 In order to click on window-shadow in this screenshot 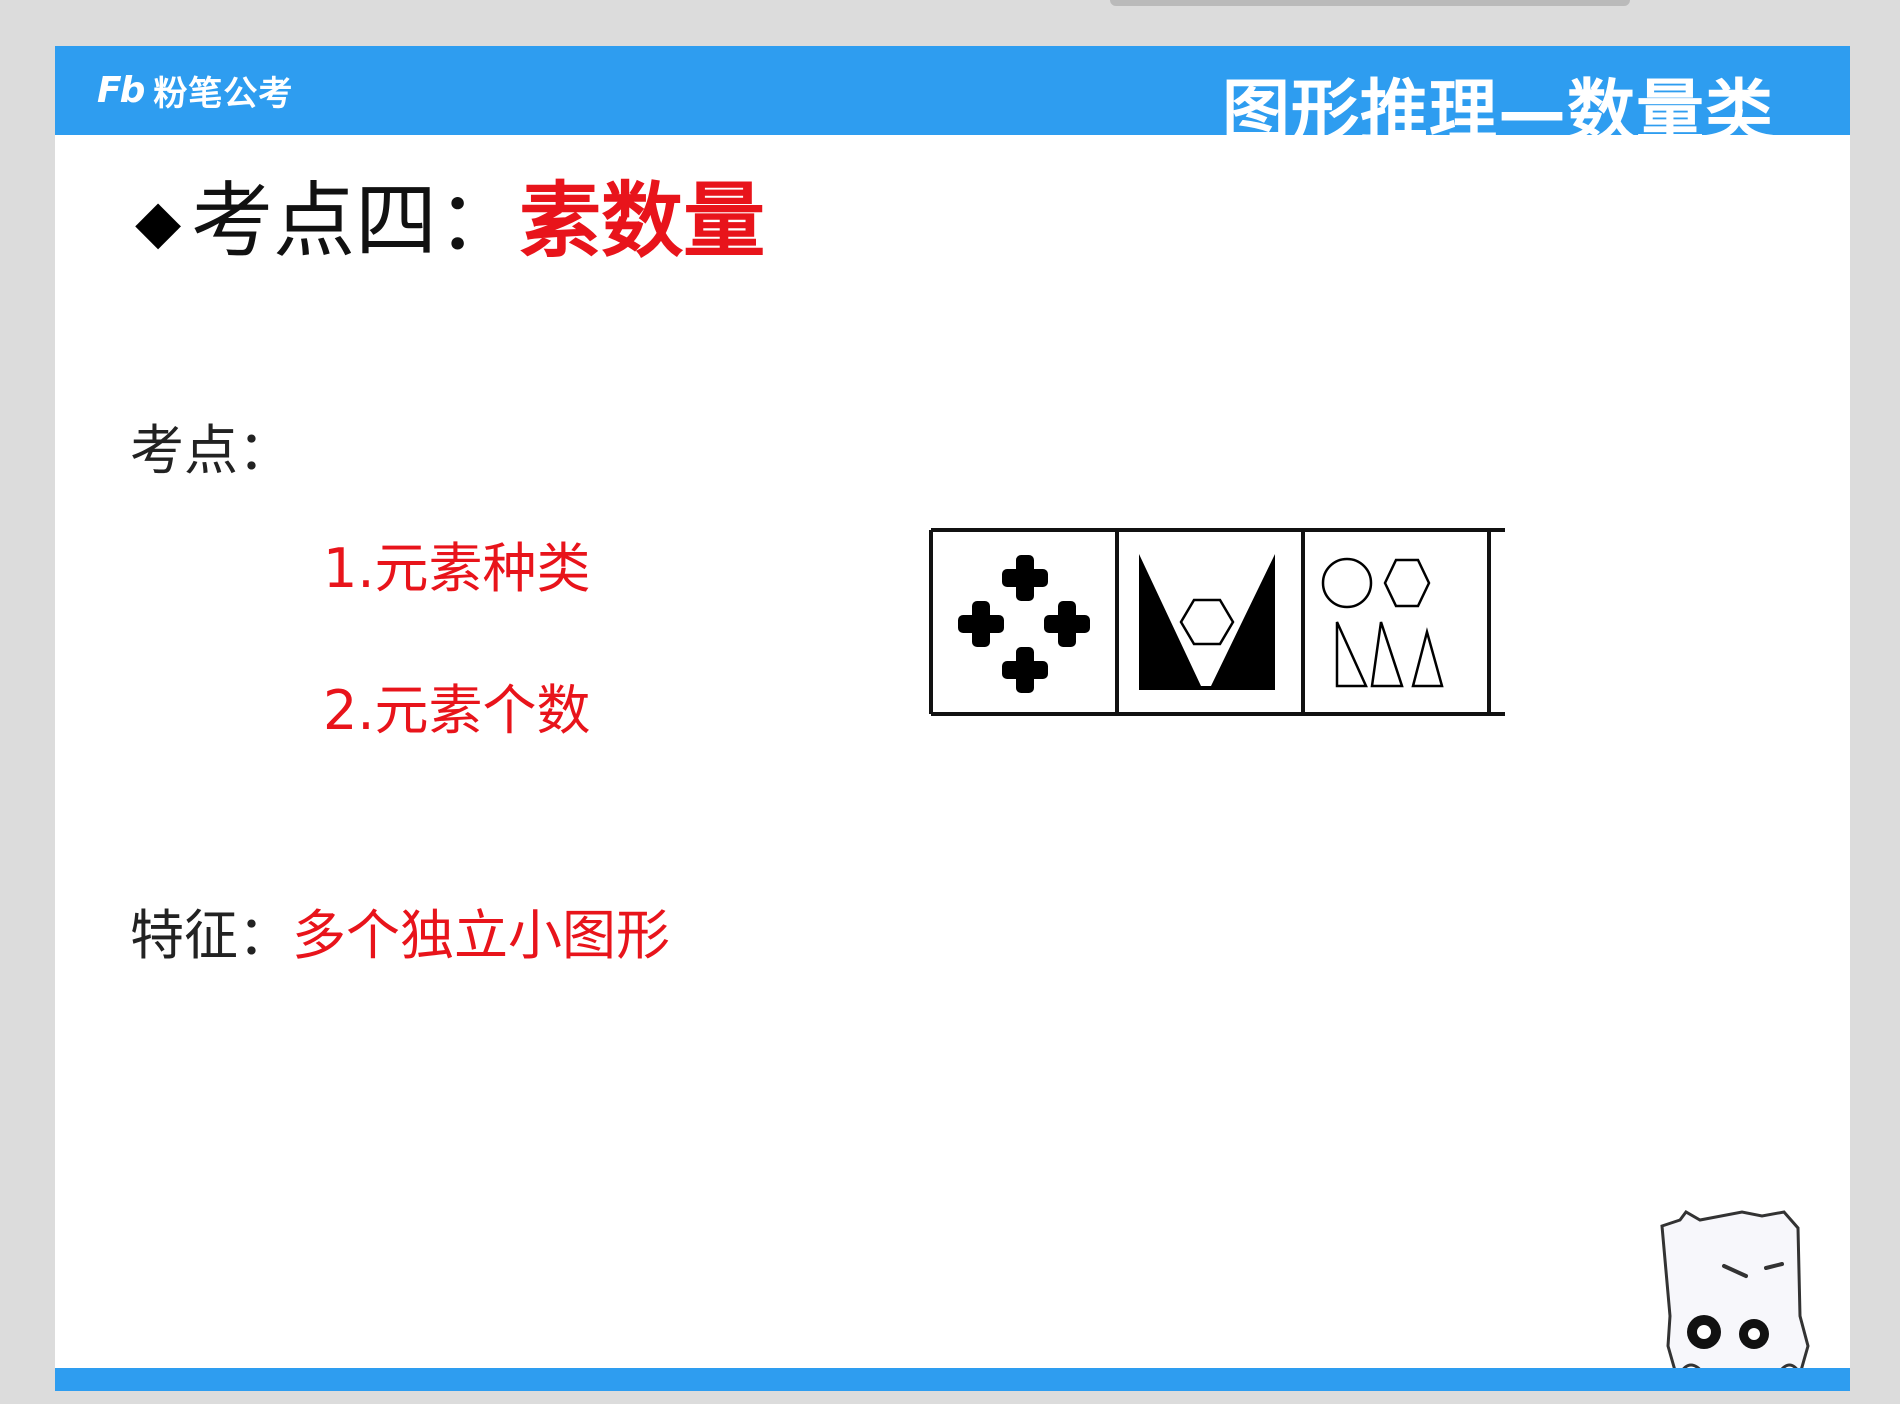, I will do `click(1370, 3)`.